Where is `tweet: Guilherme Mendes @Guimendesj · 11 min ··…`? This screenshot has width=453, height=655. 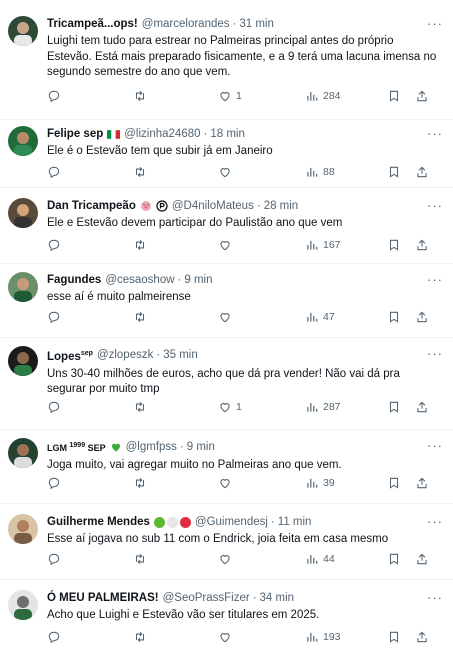
tweet: Guilherme Mendes @Guimendesj · 11 min ··… is located at coordinates (226, 542).